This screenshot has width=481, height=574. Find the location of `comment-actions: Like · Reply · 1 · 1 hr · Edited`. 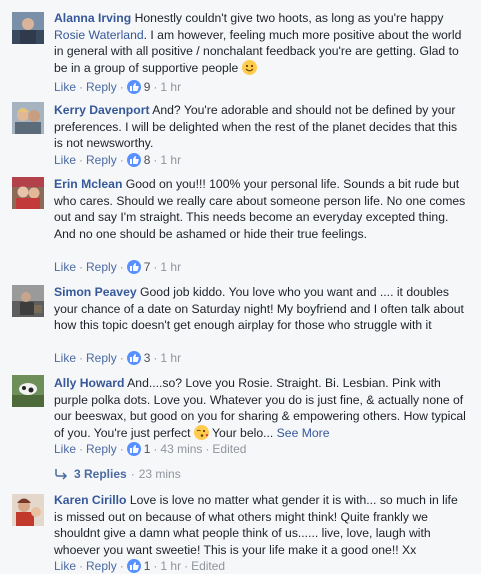

comment-actions: Like · Reply · 1 · 1 hr · Edited is located at coordinates (140, 566).